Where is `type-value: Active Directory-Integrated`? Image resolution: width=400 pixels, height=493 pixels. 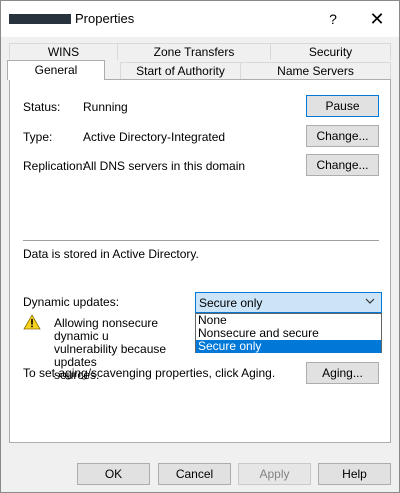
type-value: Active Directory-Integrated is located at coordinates (154, 137).